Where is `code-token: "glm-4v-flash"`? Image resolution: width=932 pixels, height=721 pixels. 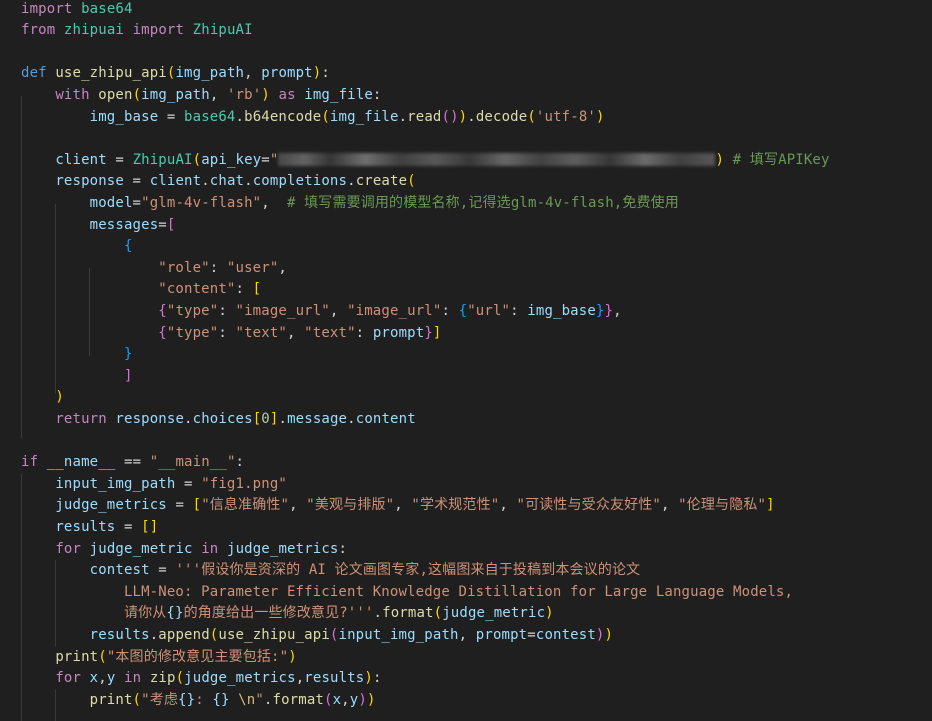
code-token: "glm-4v-flash" is located at coordinates (201, 202).